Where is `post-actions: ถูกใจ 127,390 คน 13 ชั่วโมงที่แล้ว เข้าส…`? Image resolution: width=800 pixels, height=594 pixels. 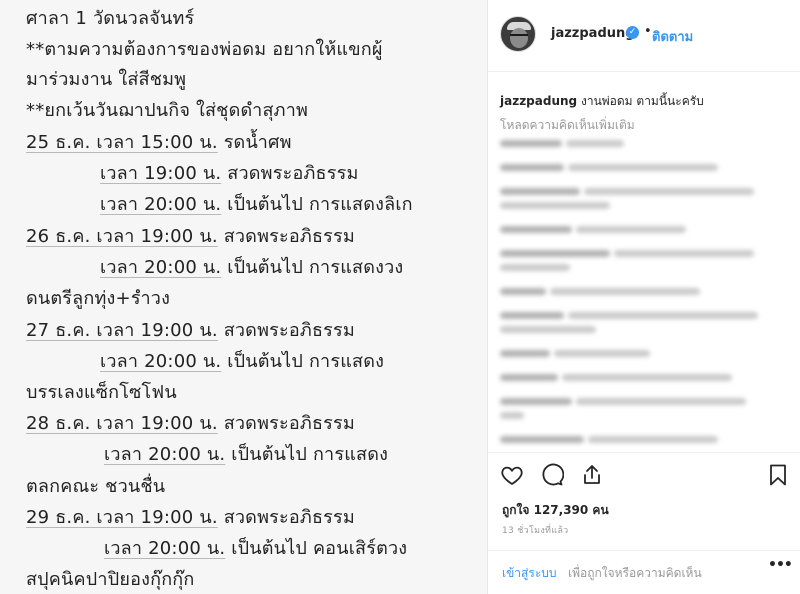
post-actions: ถูกใจ 127,390 คน 13 ชั่วโมงที่แล้ว เข้าส… is located at coordinates (644, 517).